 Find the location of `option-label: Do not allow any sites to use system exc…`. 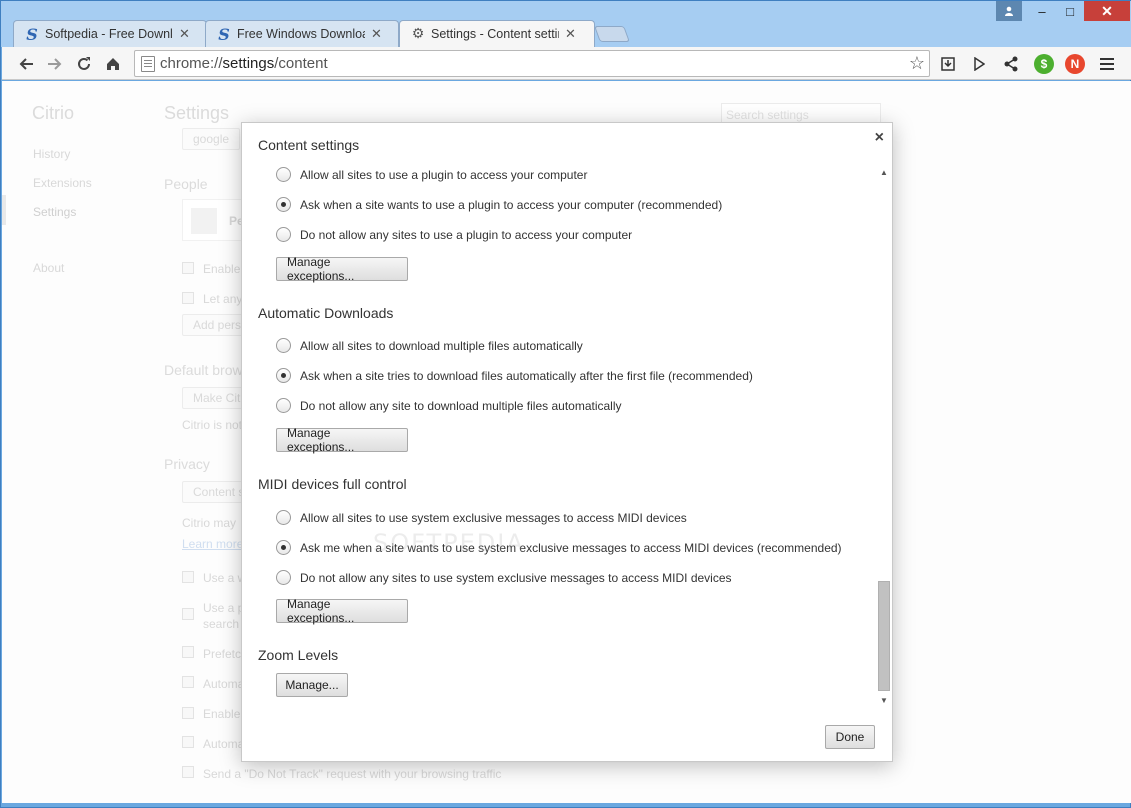

option-label: Do not allow any sites to use system exc… is located at coordinates (516, 577).